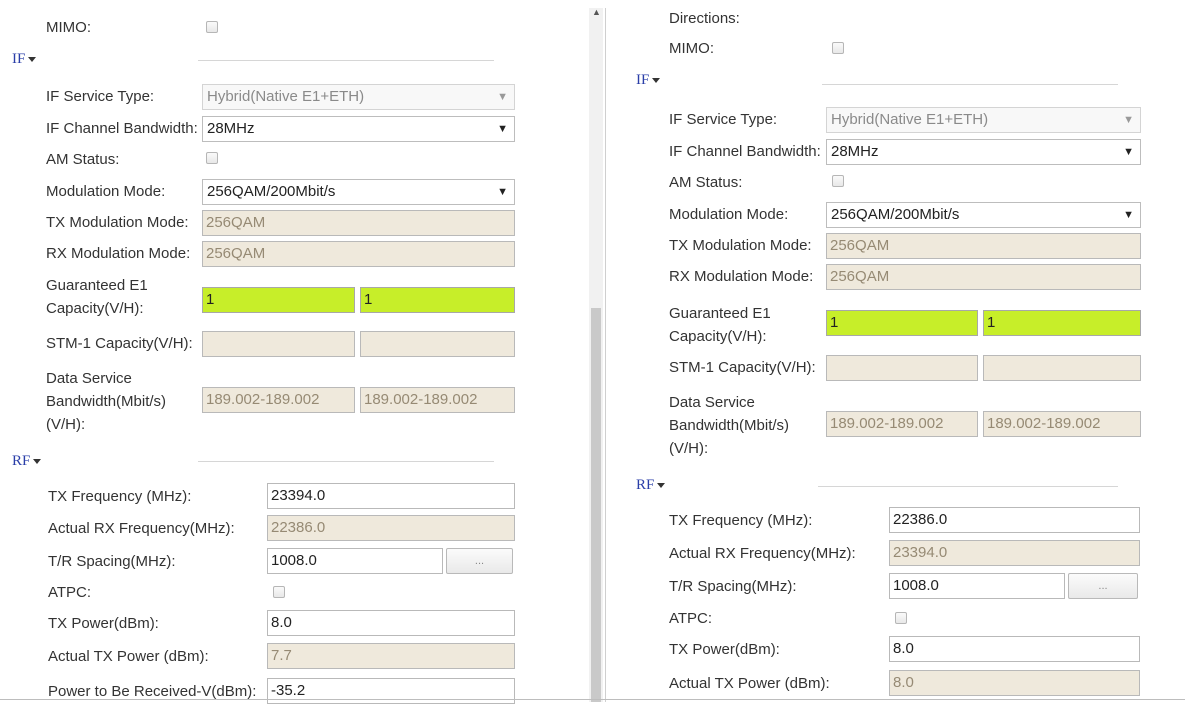 The height and width of the screenshot is (704, 1185). I want to click on actual-rx-frequency-field: 23394.0, so click(1014, 553).